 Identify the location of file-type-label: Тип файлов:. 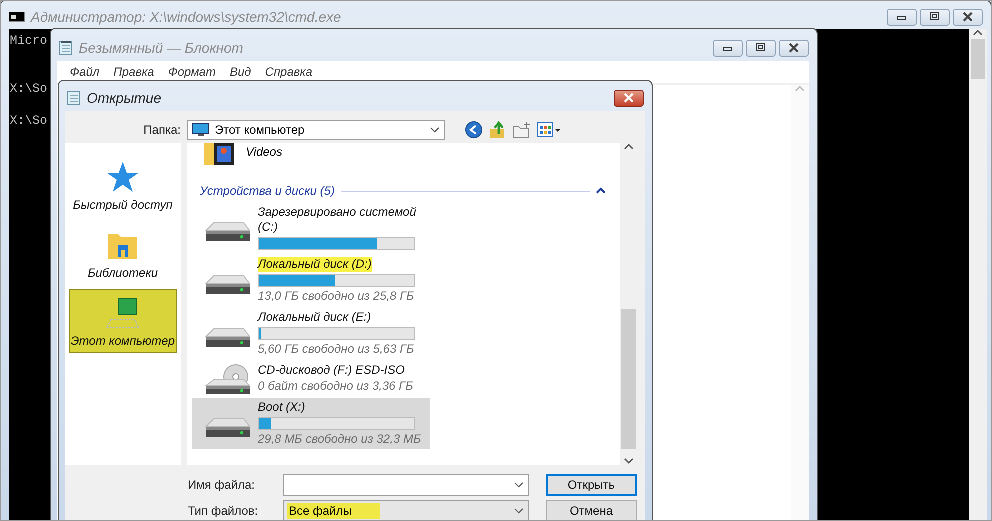
(224, 511).